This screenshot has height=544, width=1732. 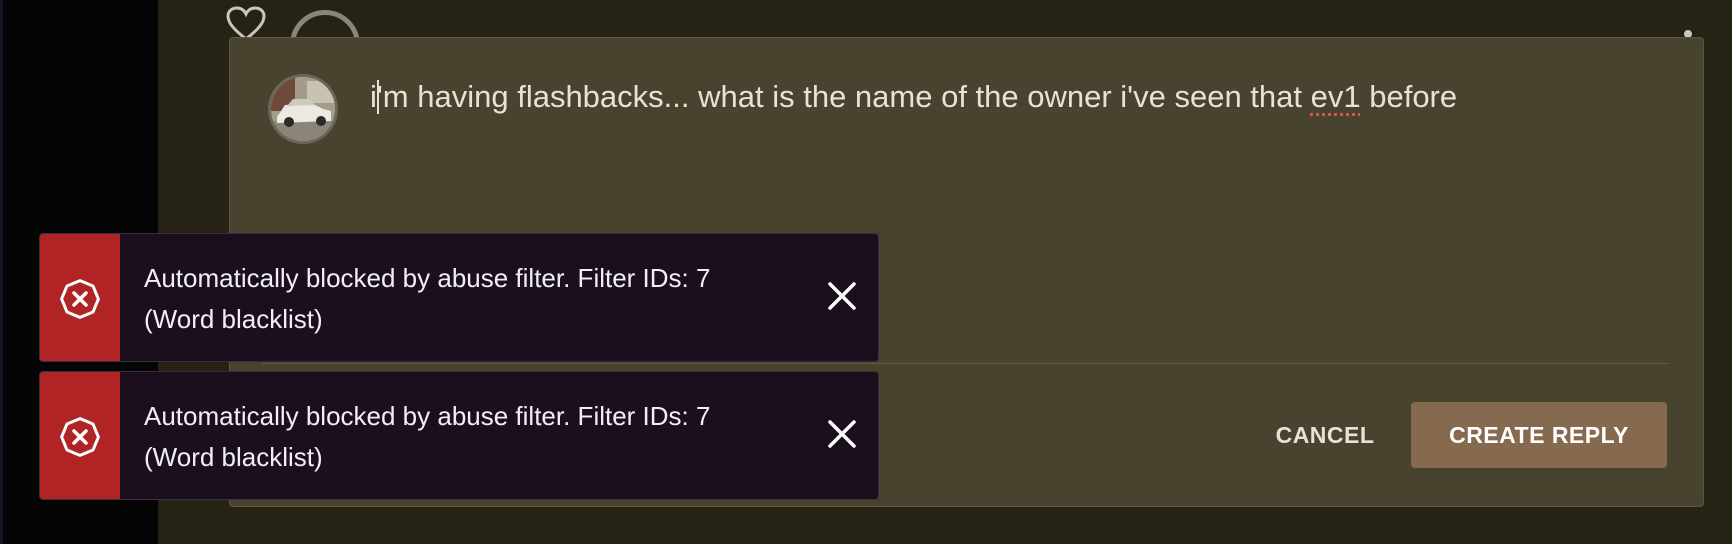 I want to click on user-avatar, so click(x=303, y=109).